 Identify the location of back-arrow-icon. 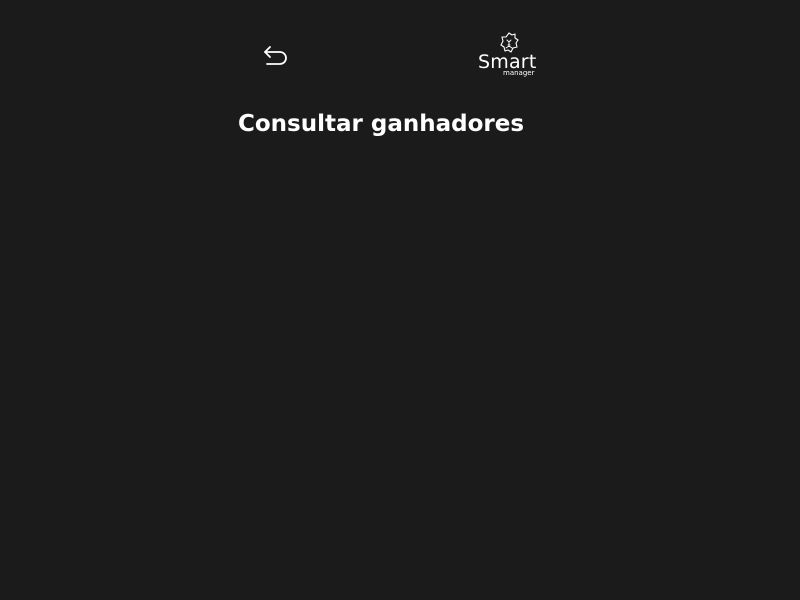
(276, 56).